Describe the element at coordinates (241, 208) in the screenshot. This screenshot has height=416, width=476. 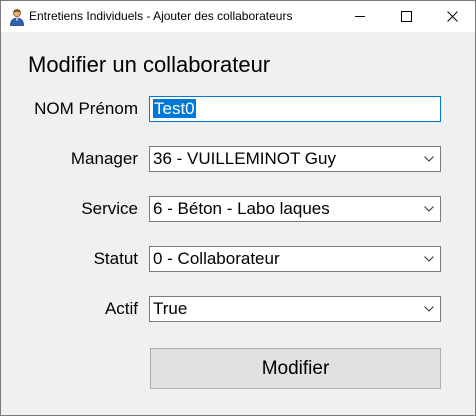
I see `service-value: 6 - Béton - Labo laques` at that location.